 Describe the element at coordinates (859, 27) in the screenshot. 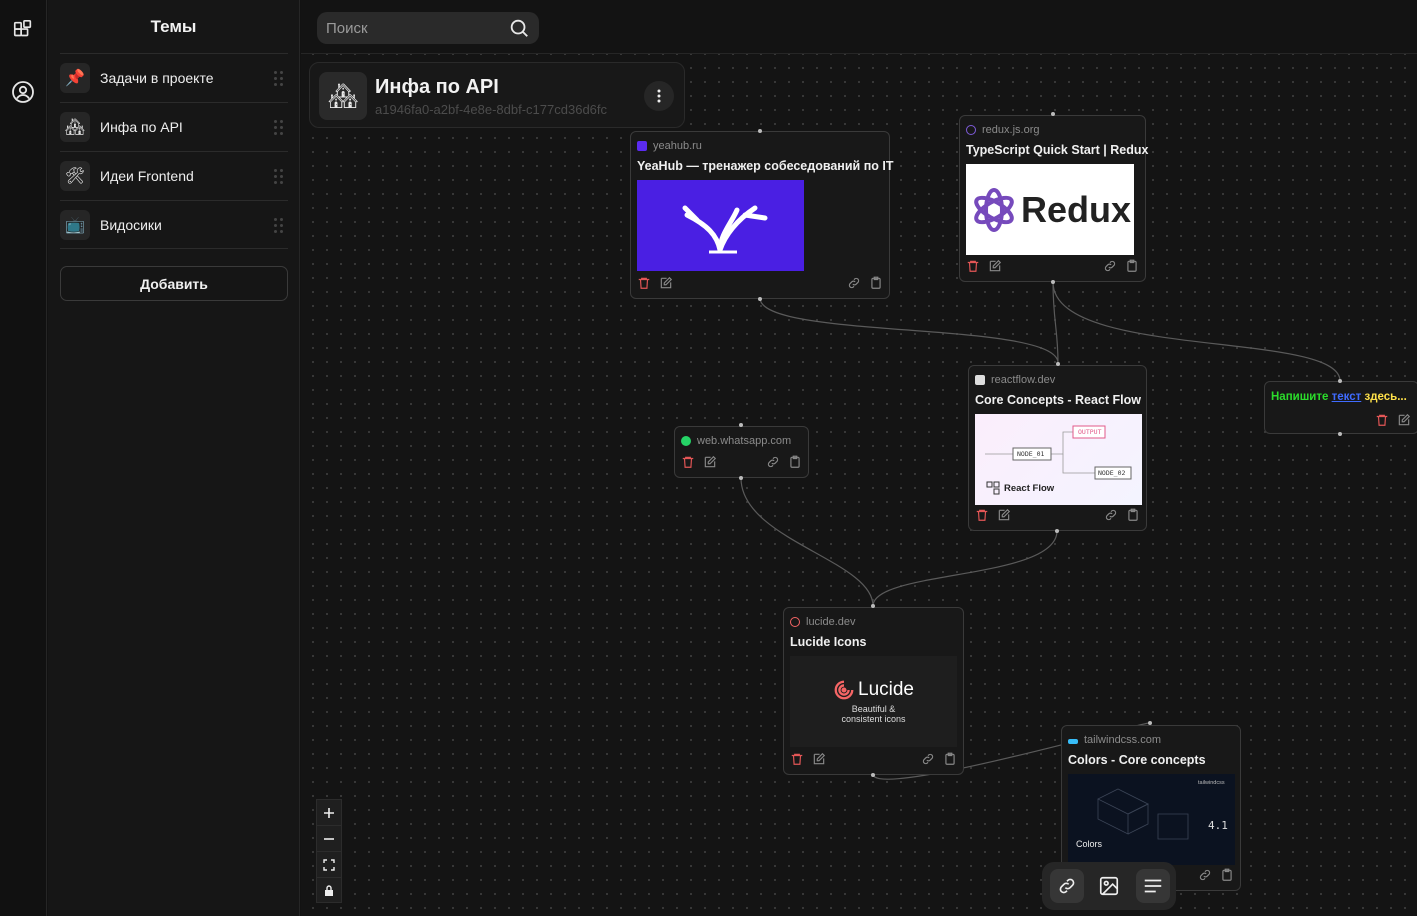

I see `top-bar` at that location.